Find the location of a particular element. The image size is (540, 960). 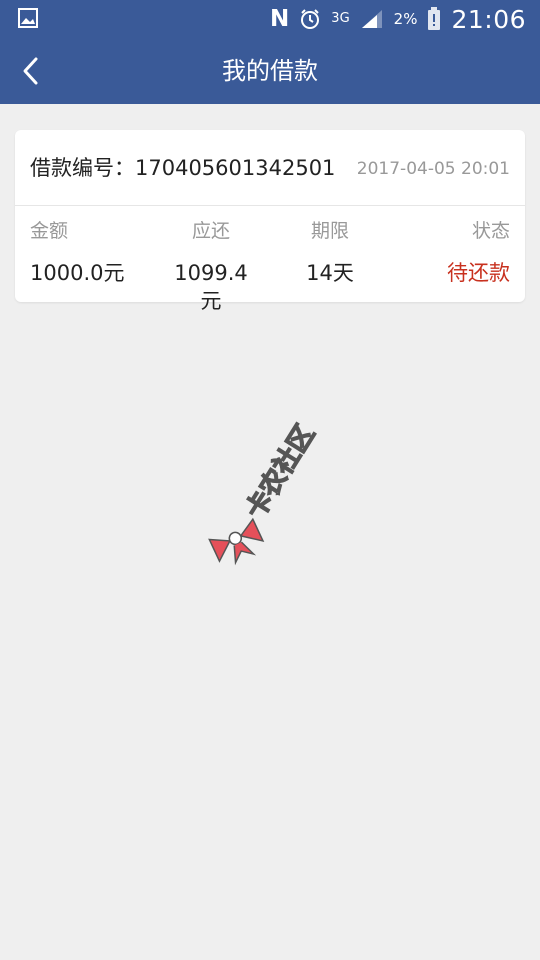

network-type: 3G is located at coordinates (340, 18).